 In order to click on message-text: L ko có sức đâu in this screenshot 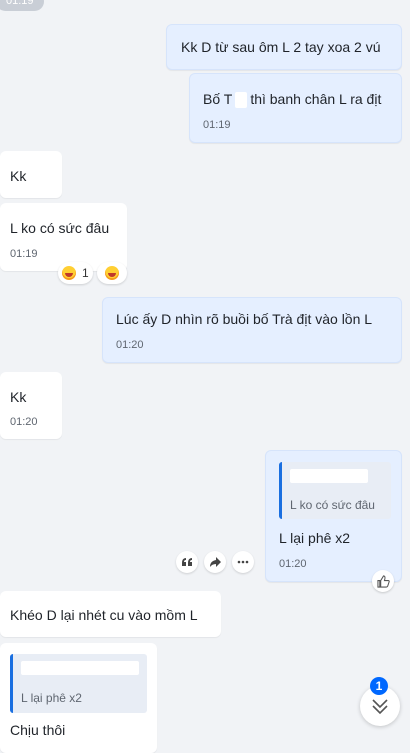, I will do `click(60, 228)`.